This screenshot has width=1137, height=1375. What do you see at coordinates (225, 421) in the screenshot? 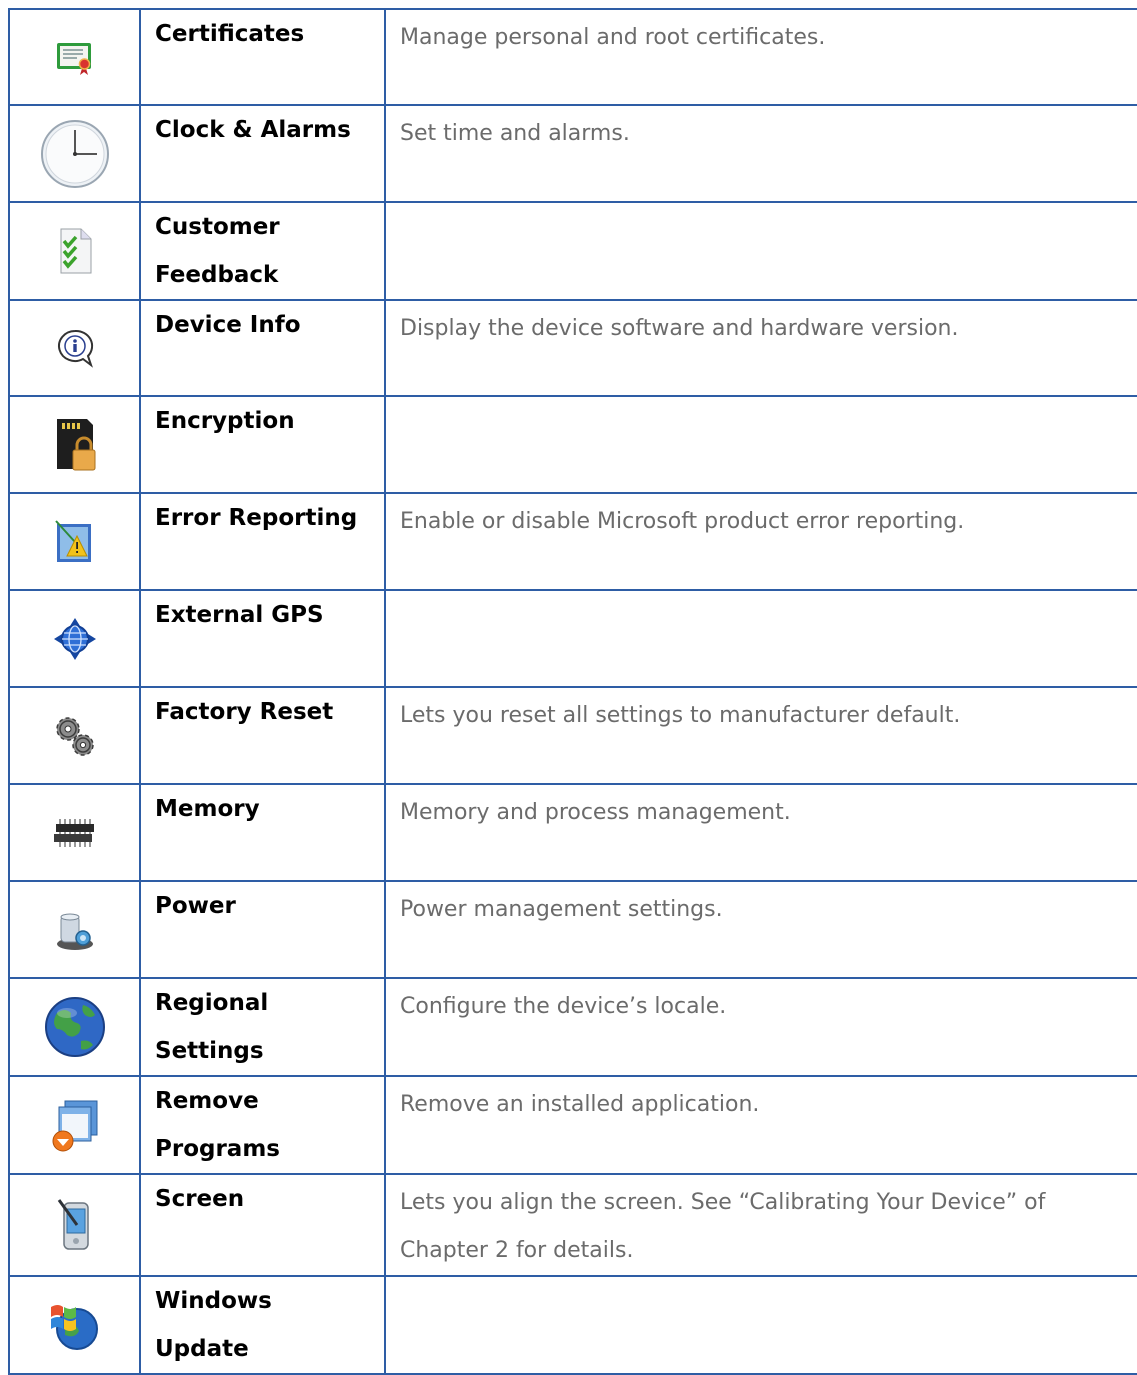
I see `setting-name: Encryption` at bounding box center [225, 421].